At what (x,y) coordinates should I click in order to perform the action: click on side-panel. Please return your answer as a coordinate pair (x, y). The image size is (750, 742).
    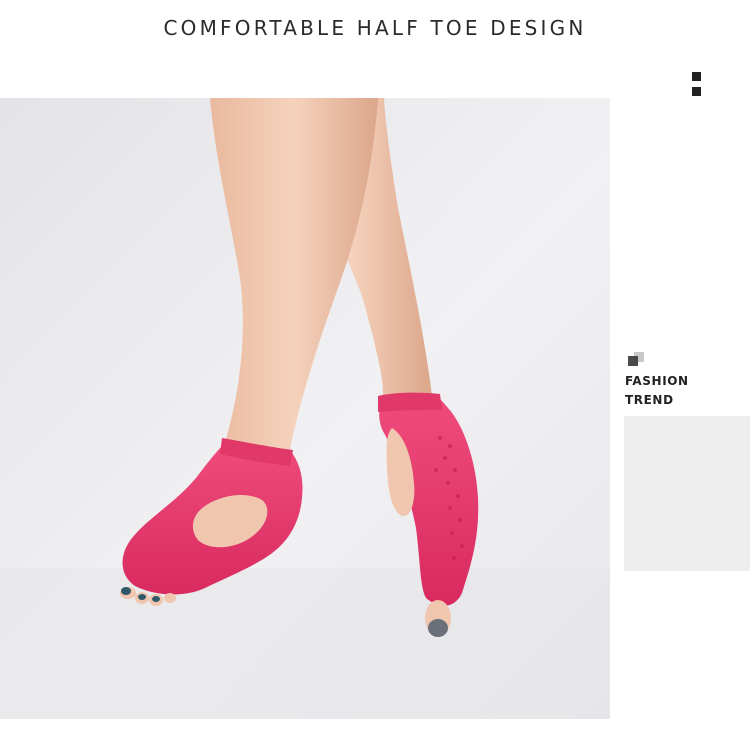
    Looking at the image, I should click on (687, 493).